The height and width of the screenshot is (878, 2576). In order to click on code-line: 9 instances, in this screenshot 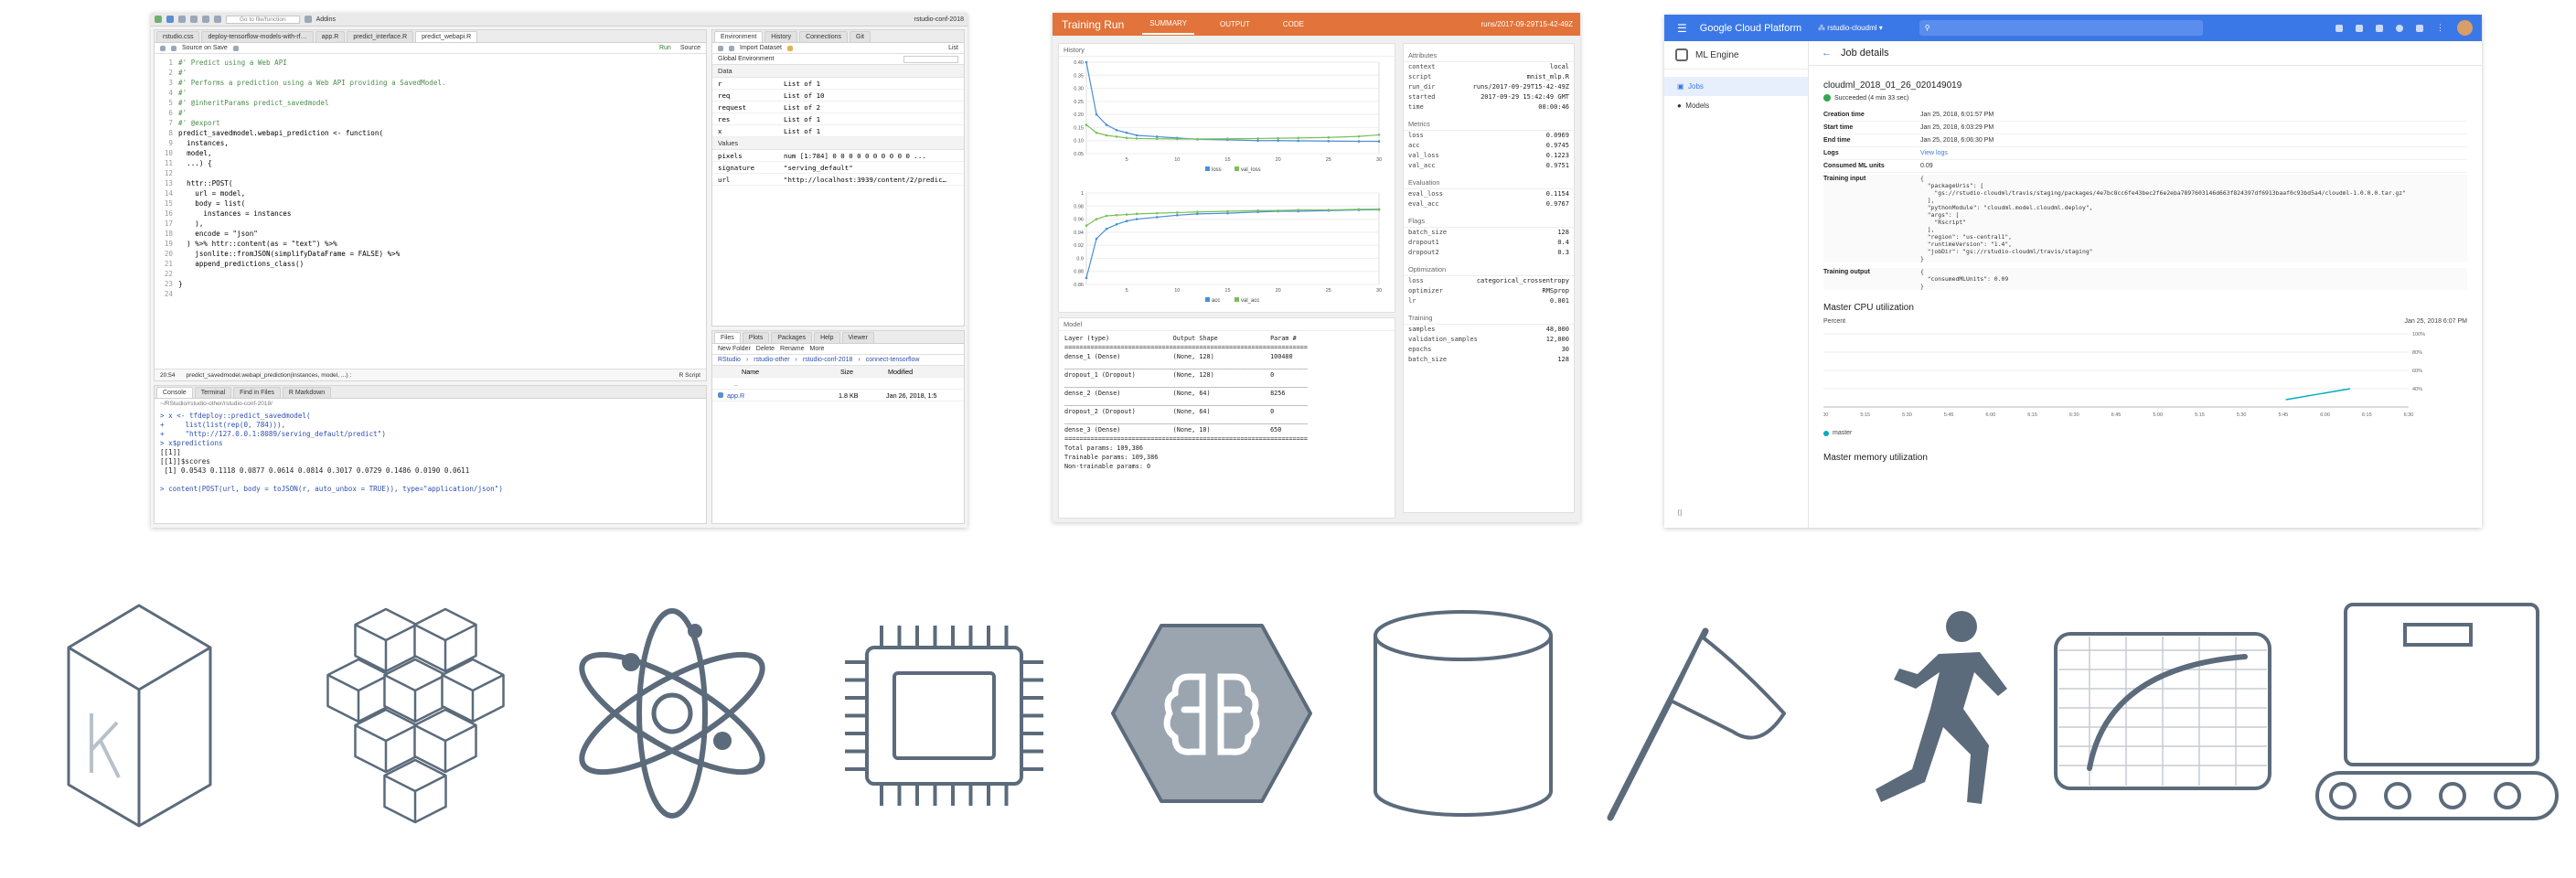, I will do `click(430, 143)`.